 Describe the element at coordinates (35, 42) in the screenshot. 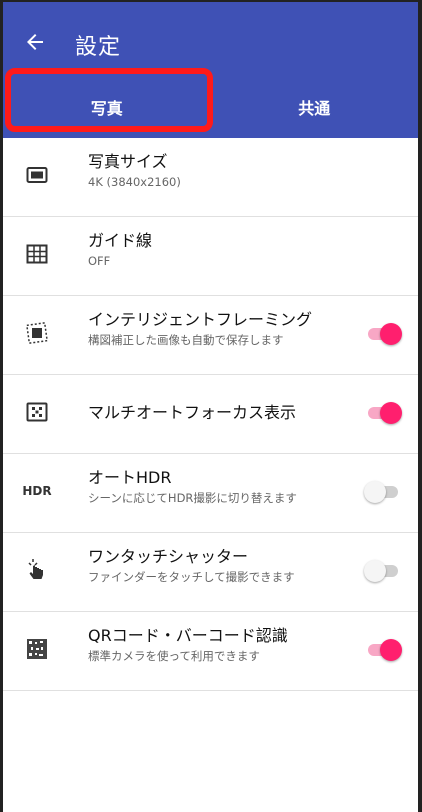

I see `back-arrow-icon` at that location.